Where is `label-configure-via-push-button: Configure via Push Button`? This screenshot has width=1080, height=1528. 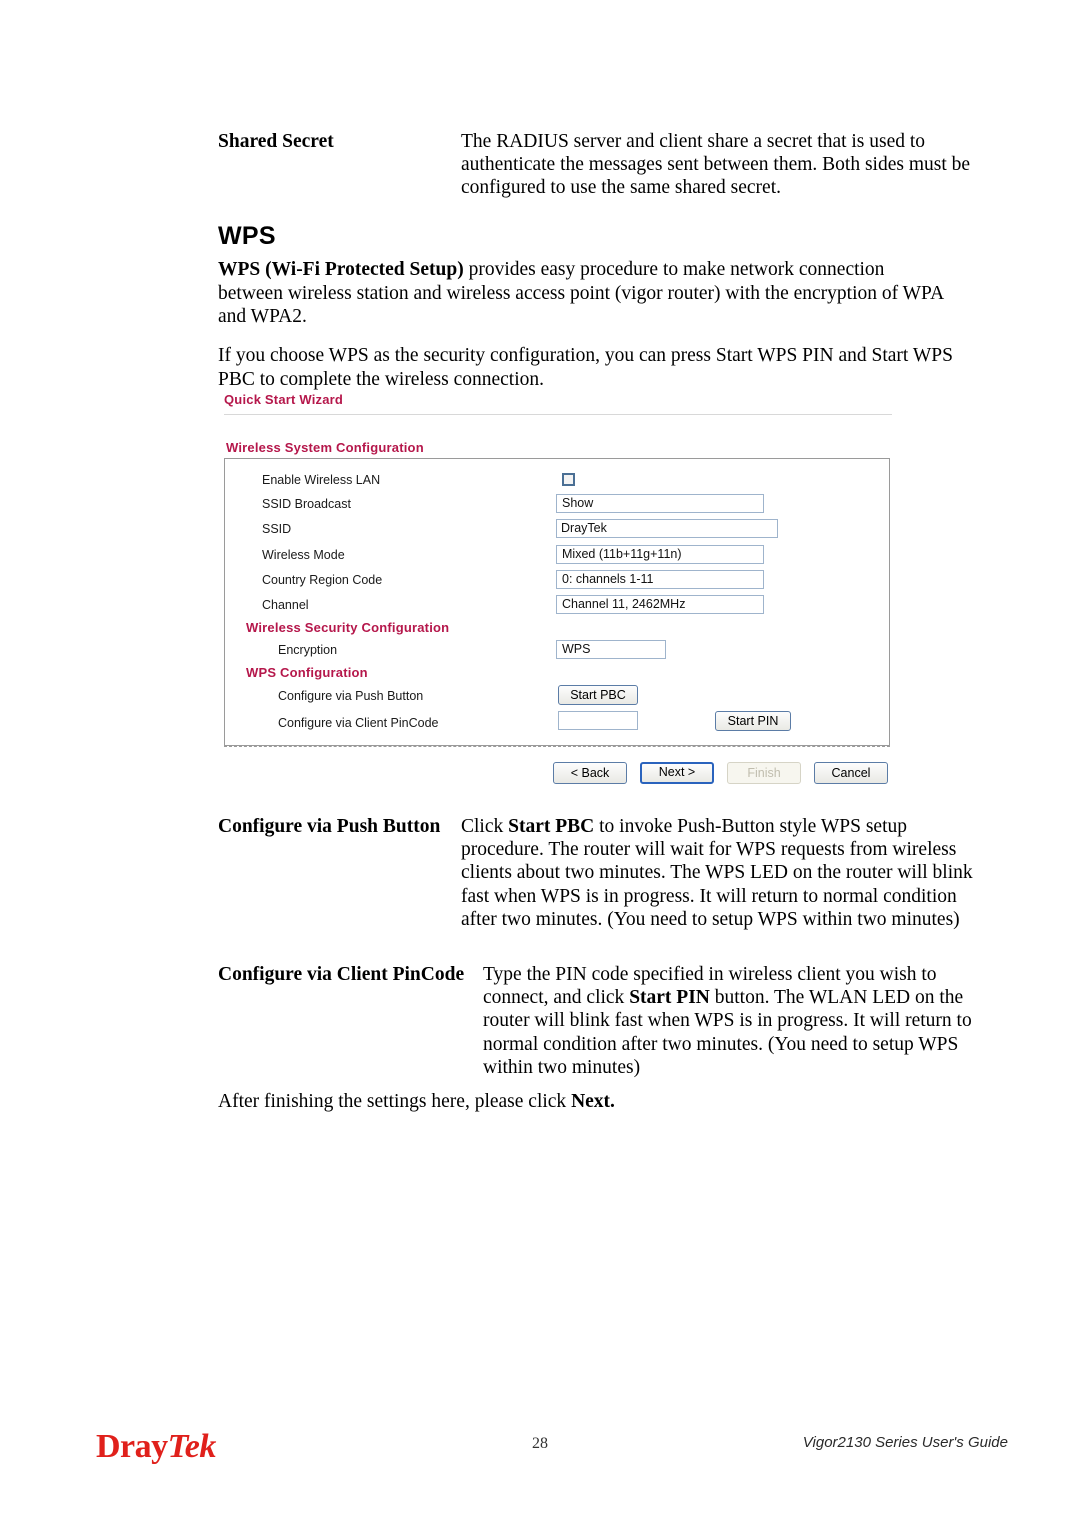 label-configure-via-push-button: Configure via Push Button is located at coordinates (351, 696).